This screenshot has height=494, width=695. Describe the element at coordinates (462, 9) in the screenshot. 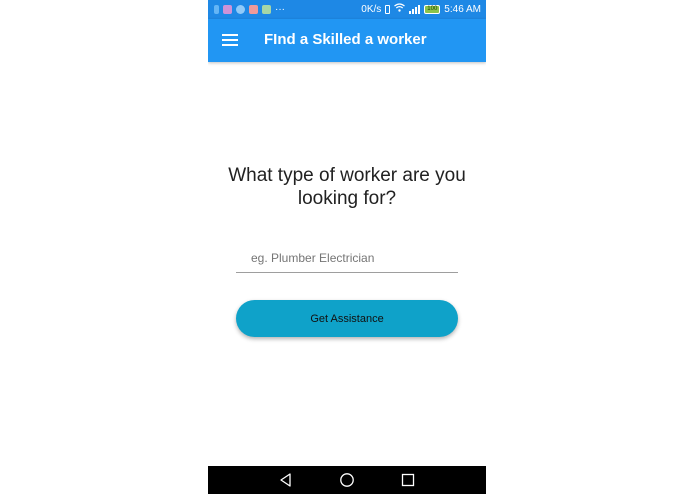

I see `clock: 5:46 AM` at that location.